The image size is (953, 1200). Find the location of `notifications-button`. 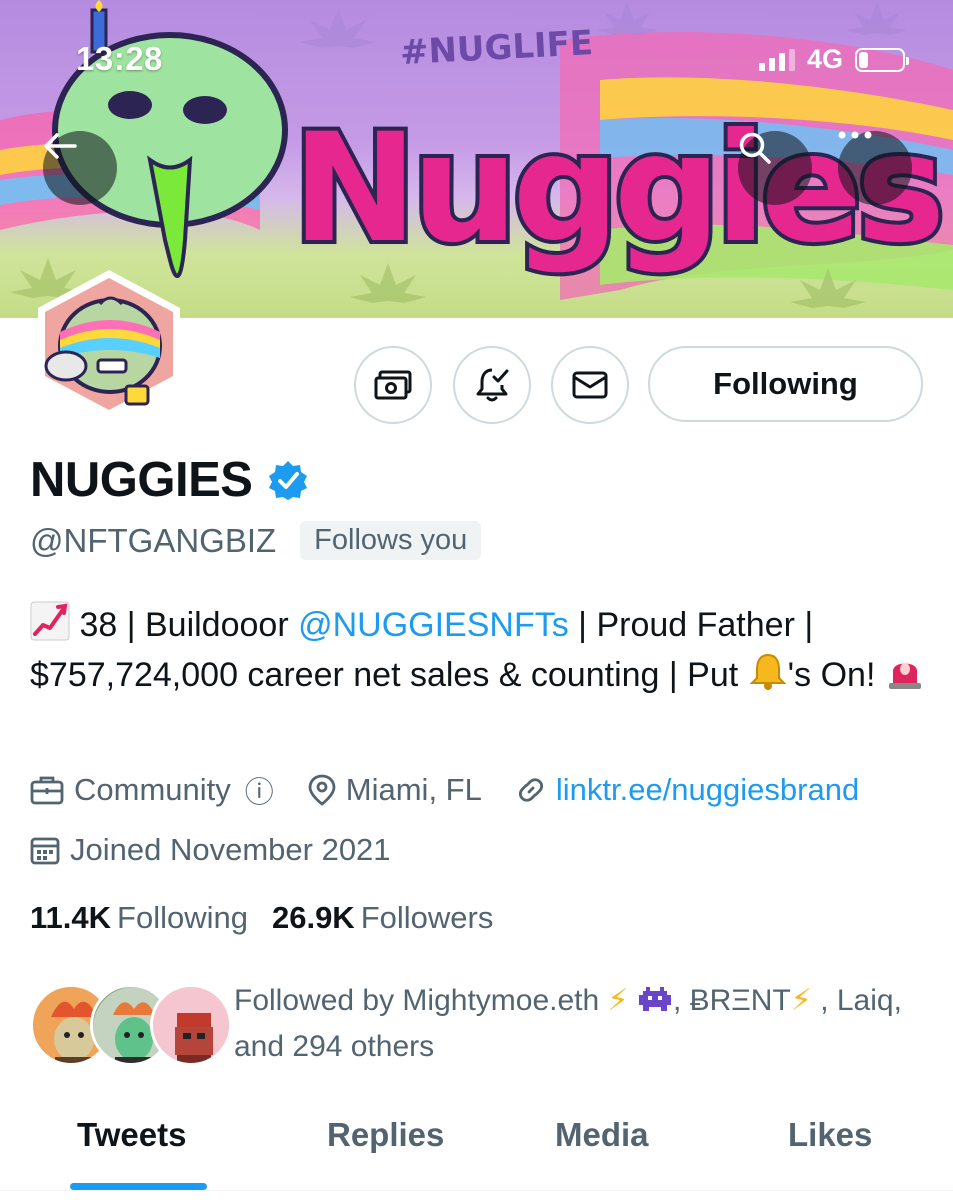

notifications-button is located at coordinates (492, 385).